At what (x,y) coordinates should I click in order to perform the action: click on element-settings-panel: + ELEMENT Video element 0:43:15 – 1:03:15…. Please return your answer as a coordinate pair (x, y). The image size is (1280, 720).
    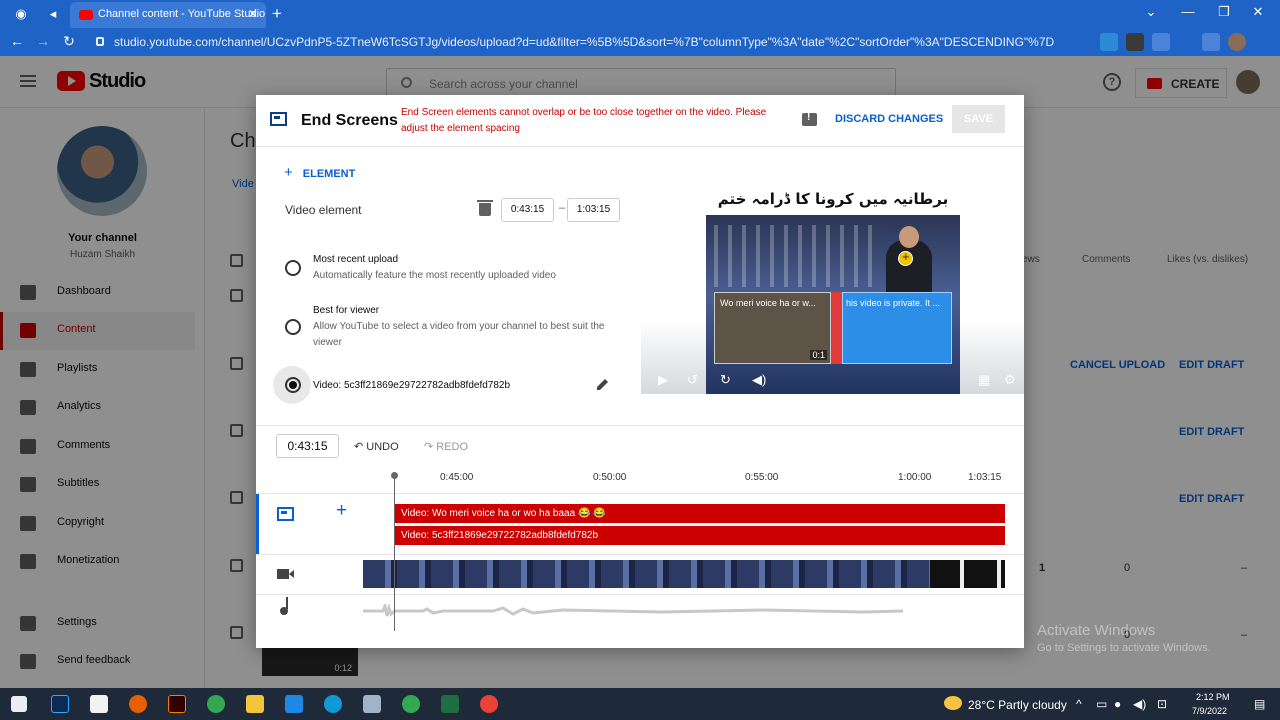
    Looking at the image, I should click on (448, 286).